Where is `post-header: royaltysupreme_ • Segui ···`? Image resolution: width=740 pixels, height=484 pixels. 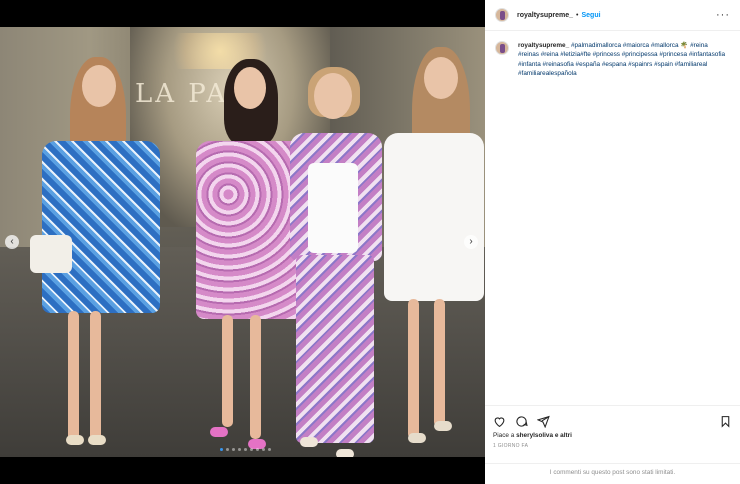 post-header: royaltysupreme_ • Segui ··· is located at coordinates (612, 15).